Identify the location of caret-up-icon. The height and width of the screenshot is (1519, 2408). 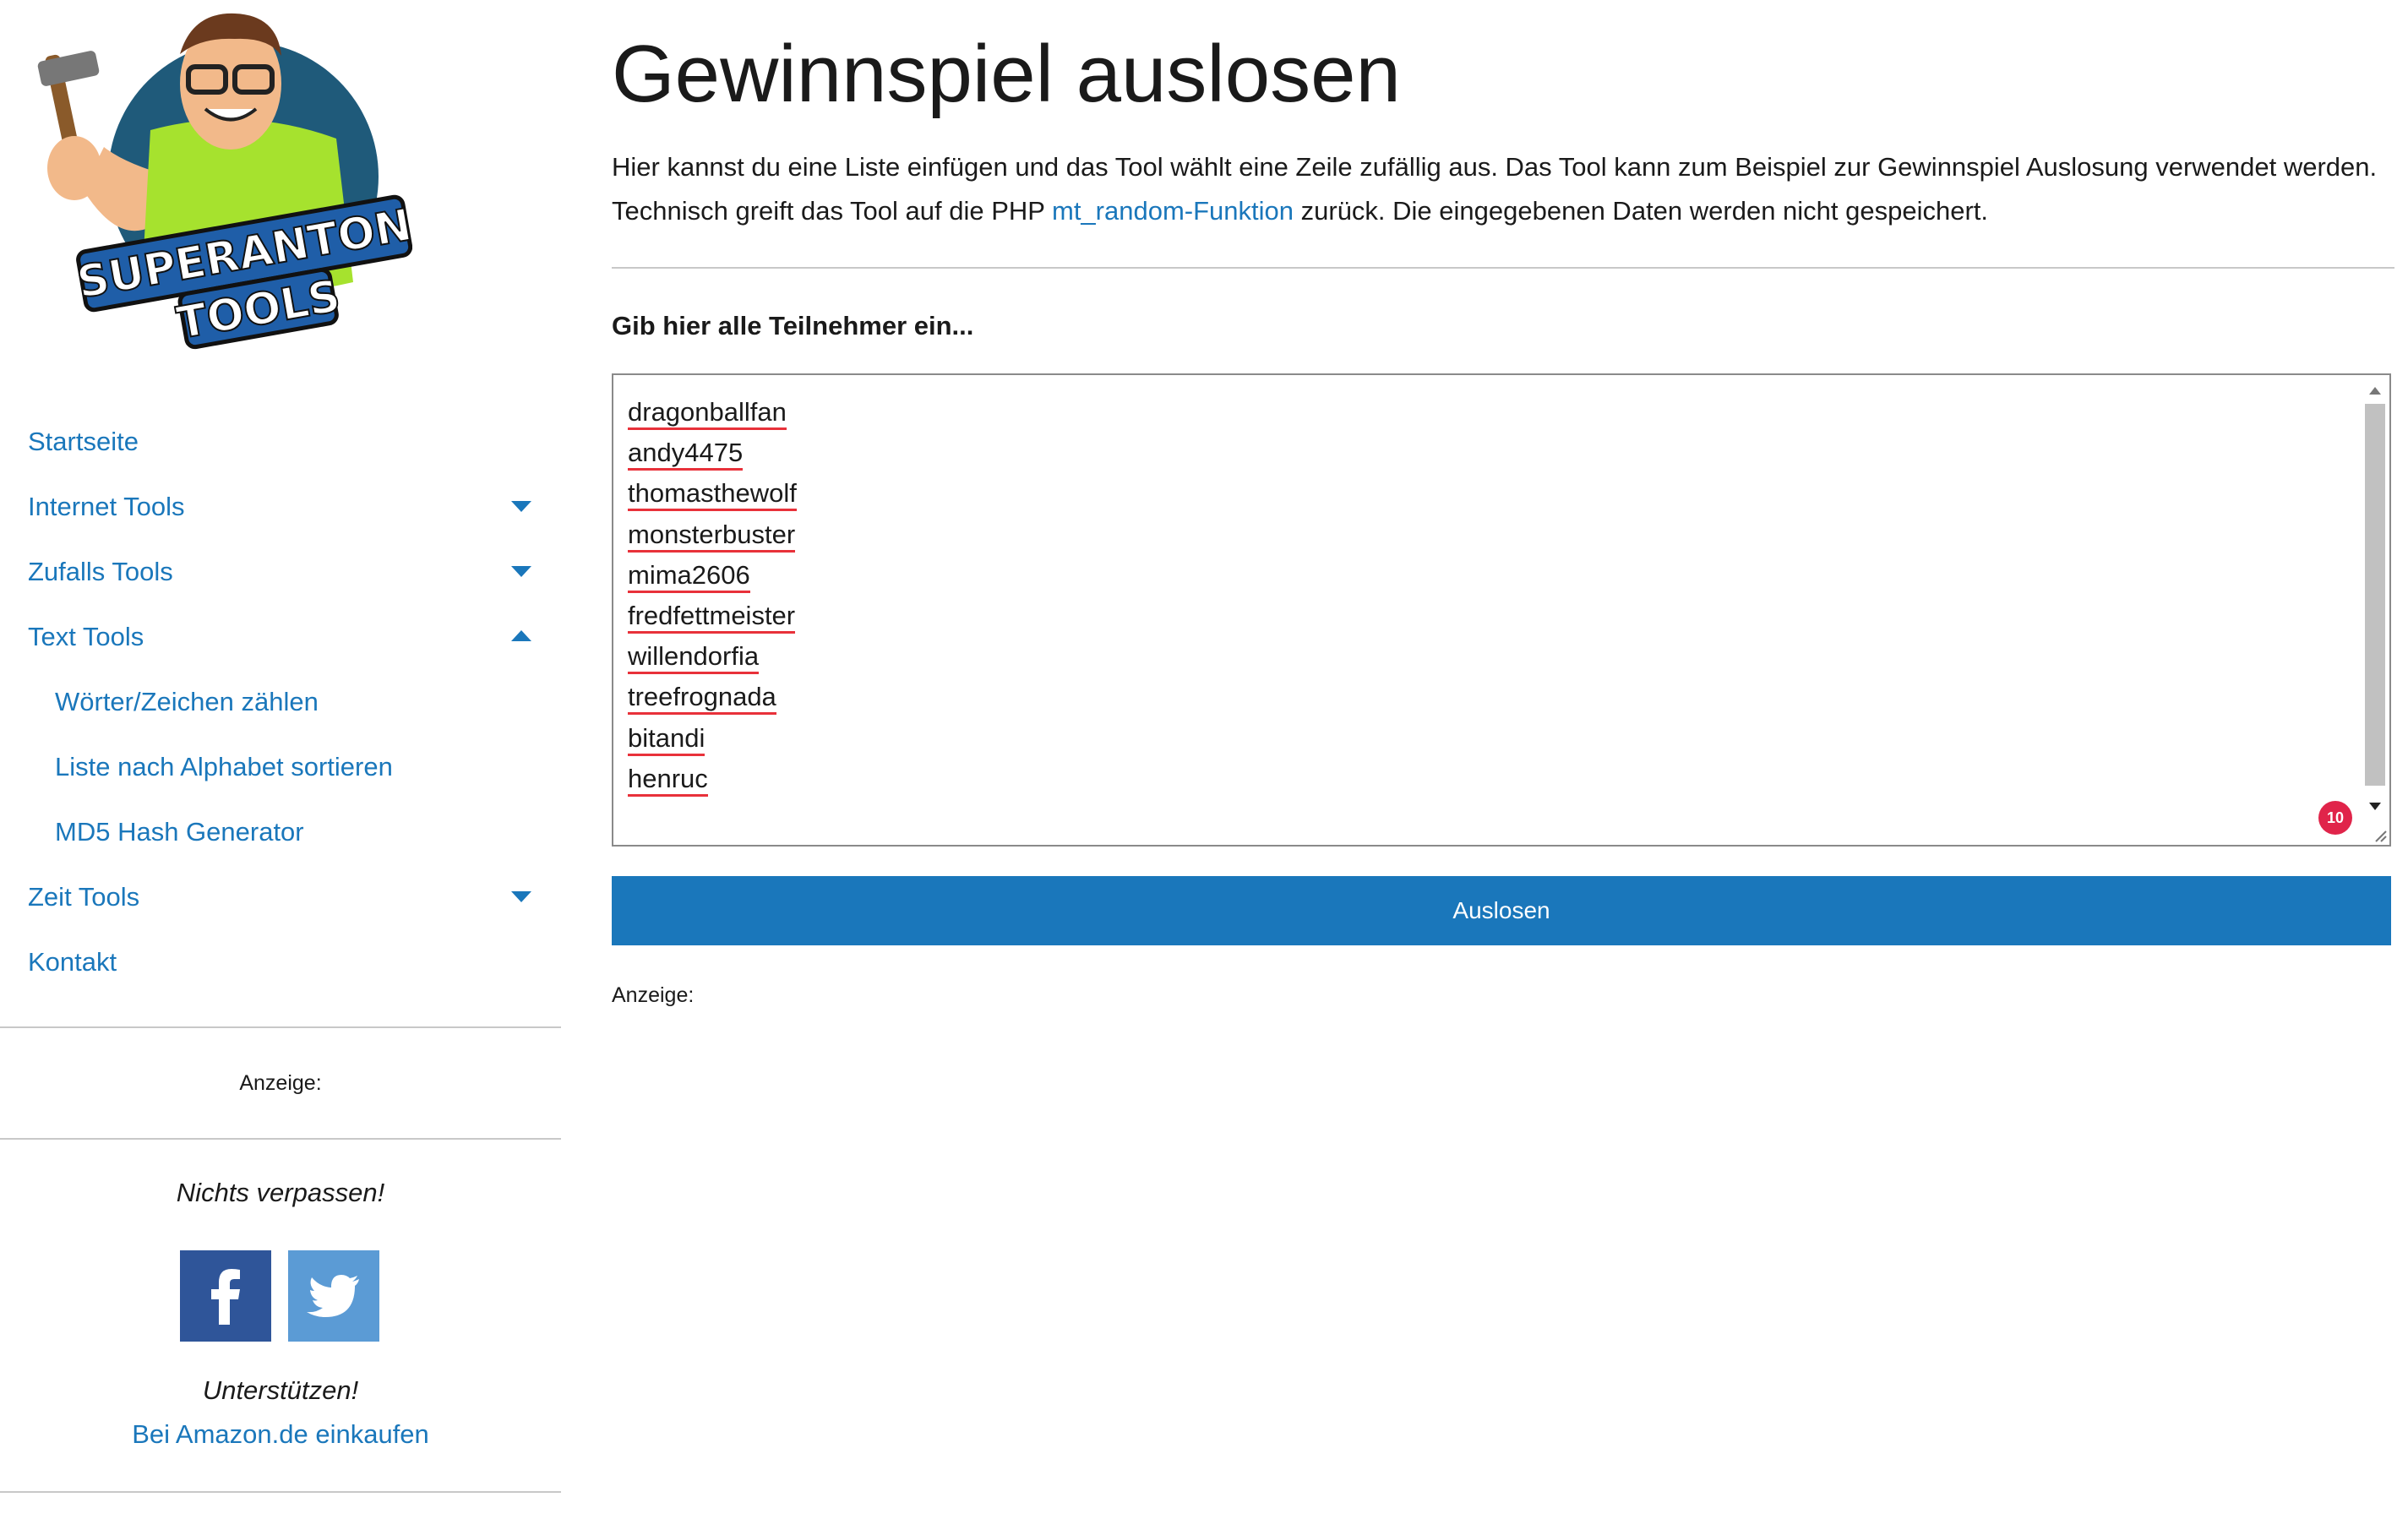
(521, 635).